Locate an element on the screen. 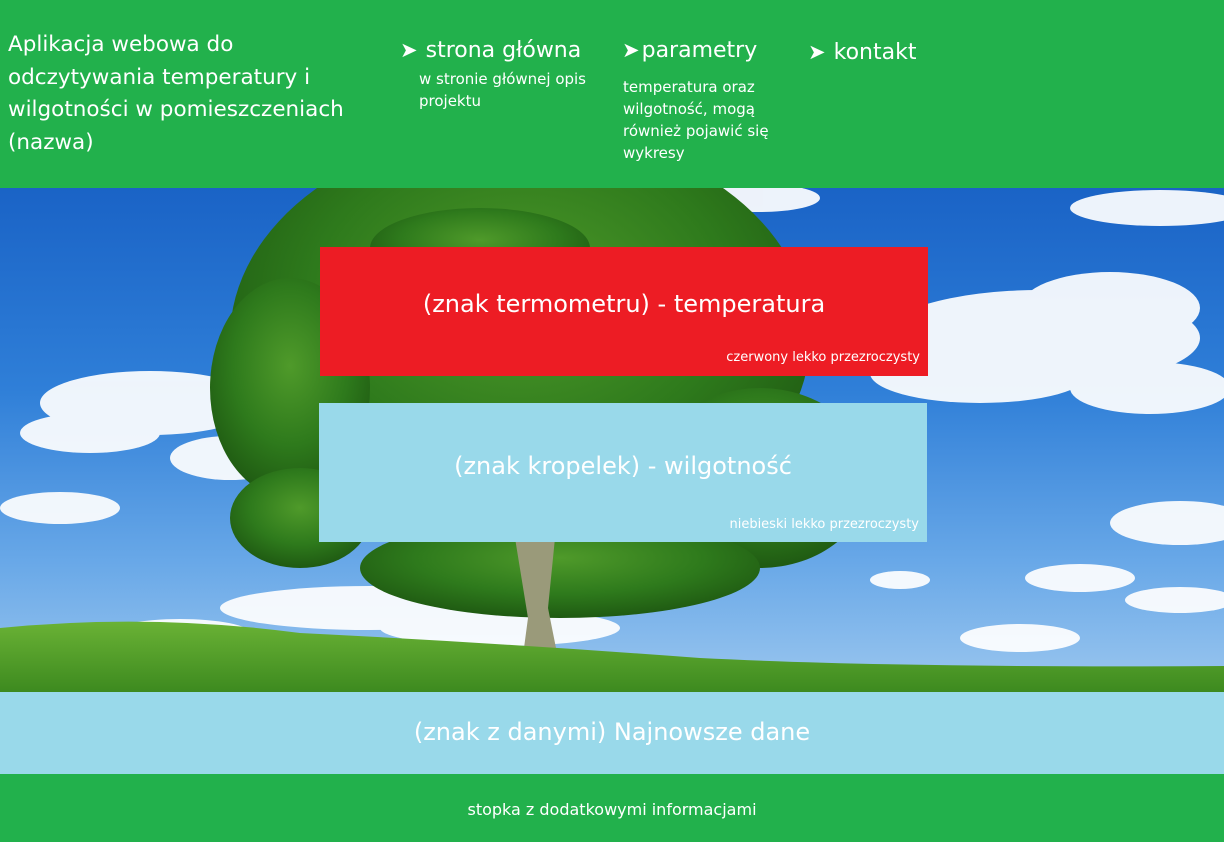  nav-label-home: strona główna is located at coordinates (503, 50).